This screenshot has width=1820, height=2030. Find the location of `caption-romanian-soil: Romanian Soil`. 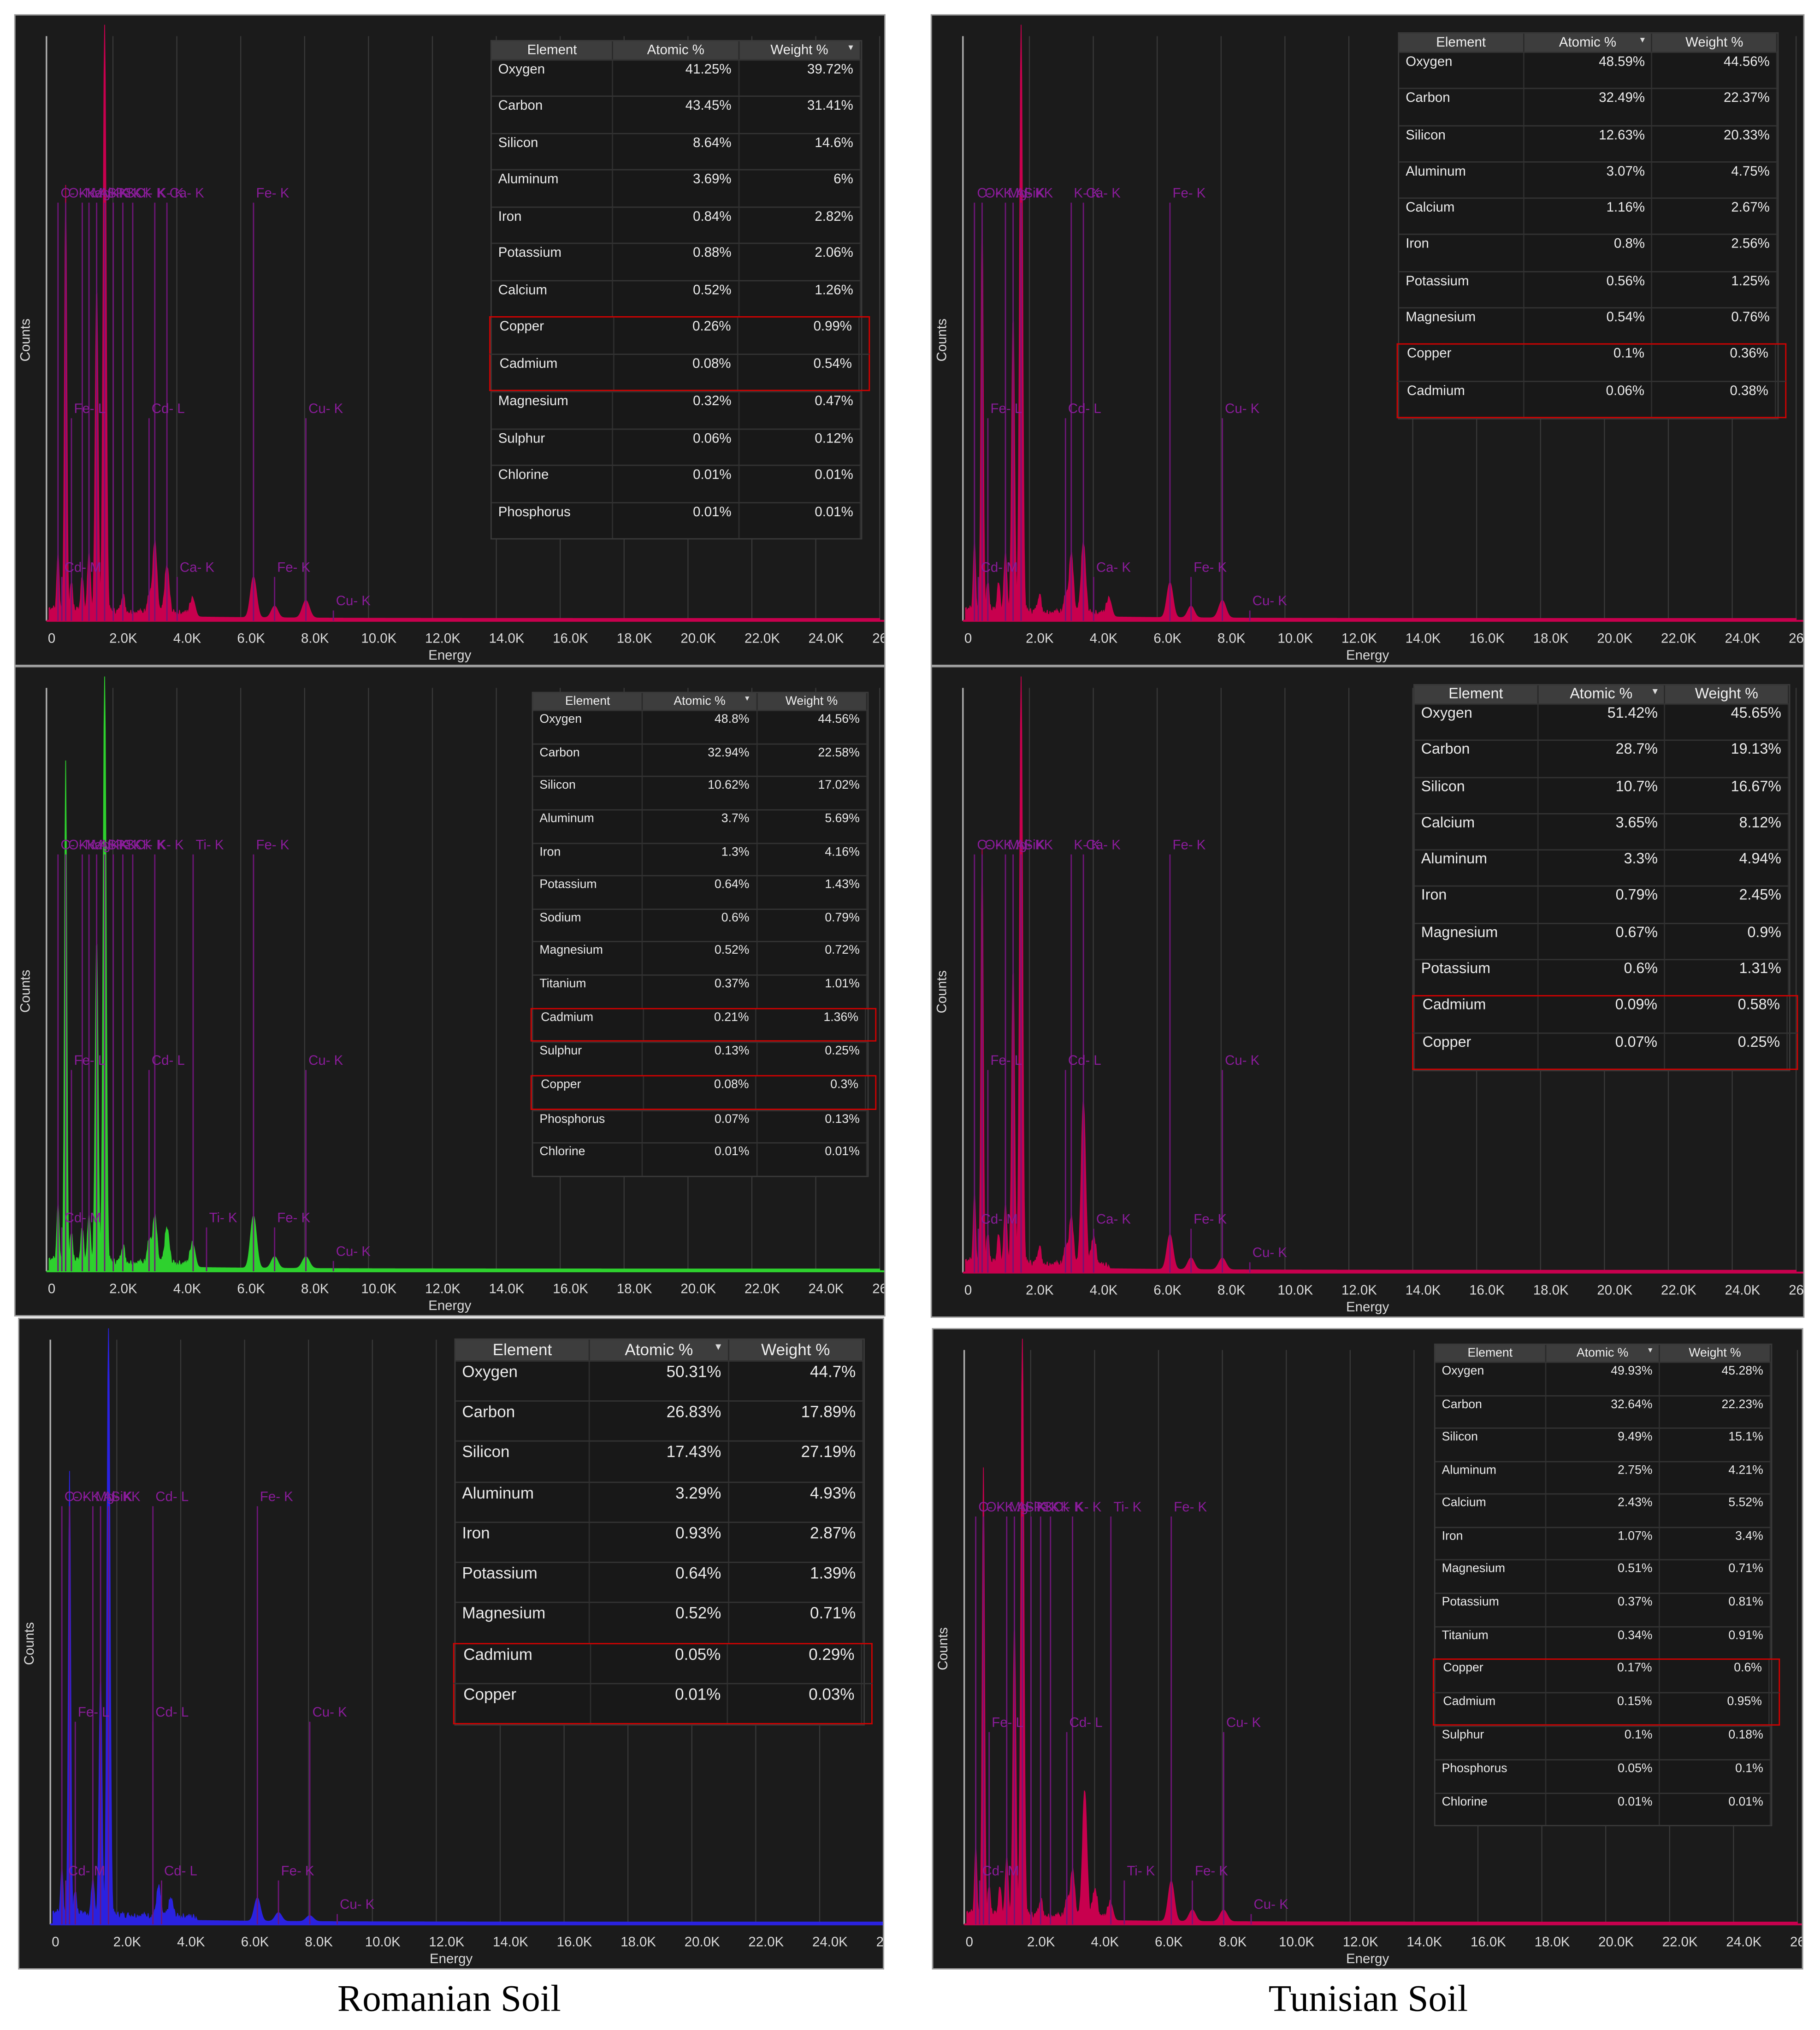

caption-romanian-soil: Romanian Soil is located at coordinates (449, 1999).